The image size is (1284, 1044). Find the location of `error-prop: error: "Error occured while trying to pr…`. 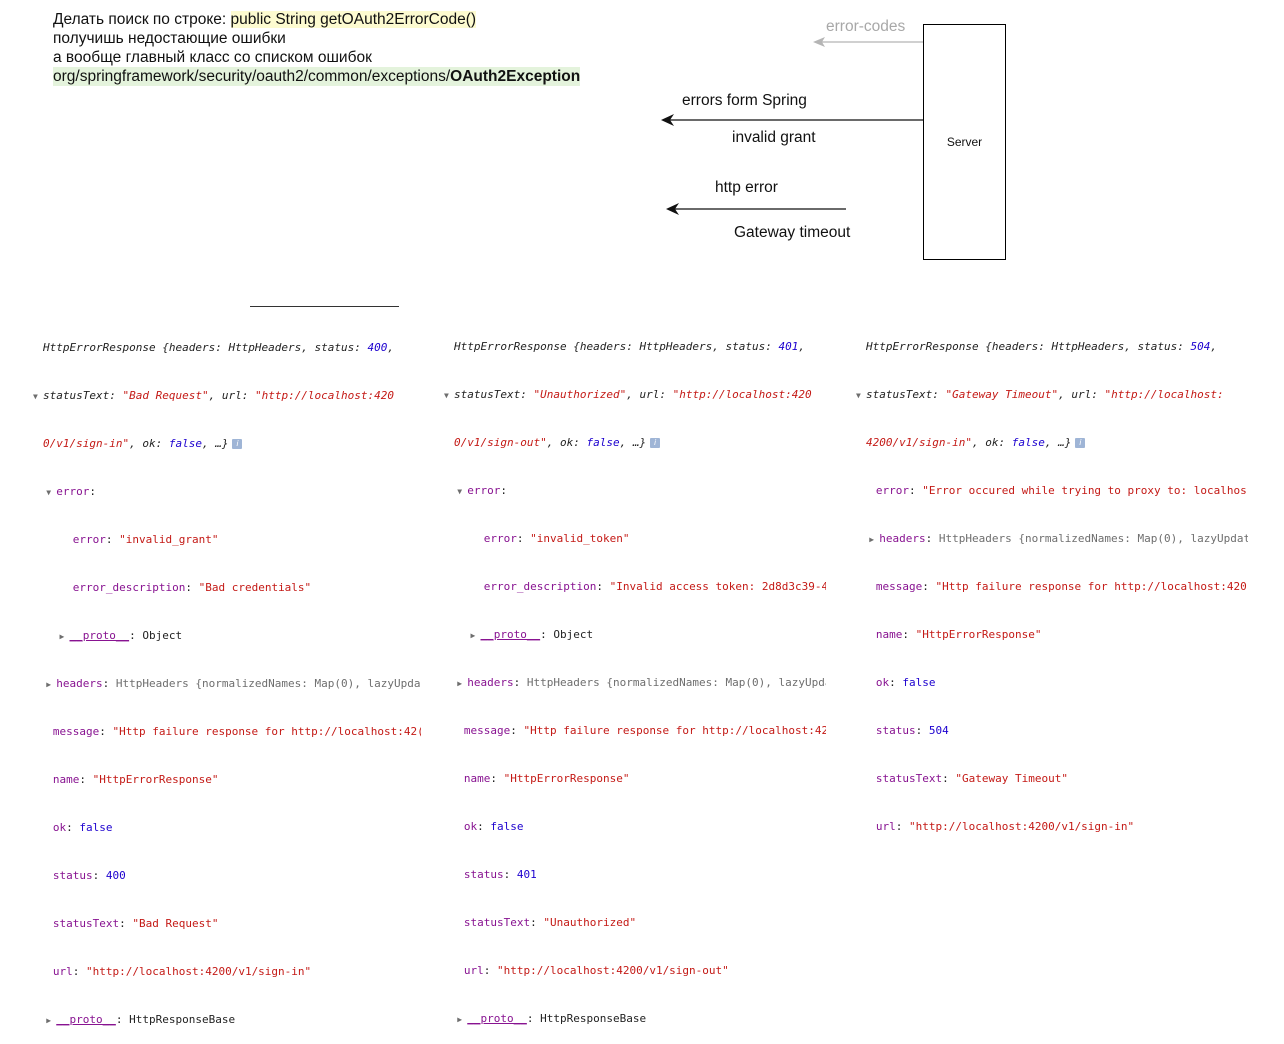

error-prop: error: "Error occured while trying to pr… is located at coordinates (1061, 490).